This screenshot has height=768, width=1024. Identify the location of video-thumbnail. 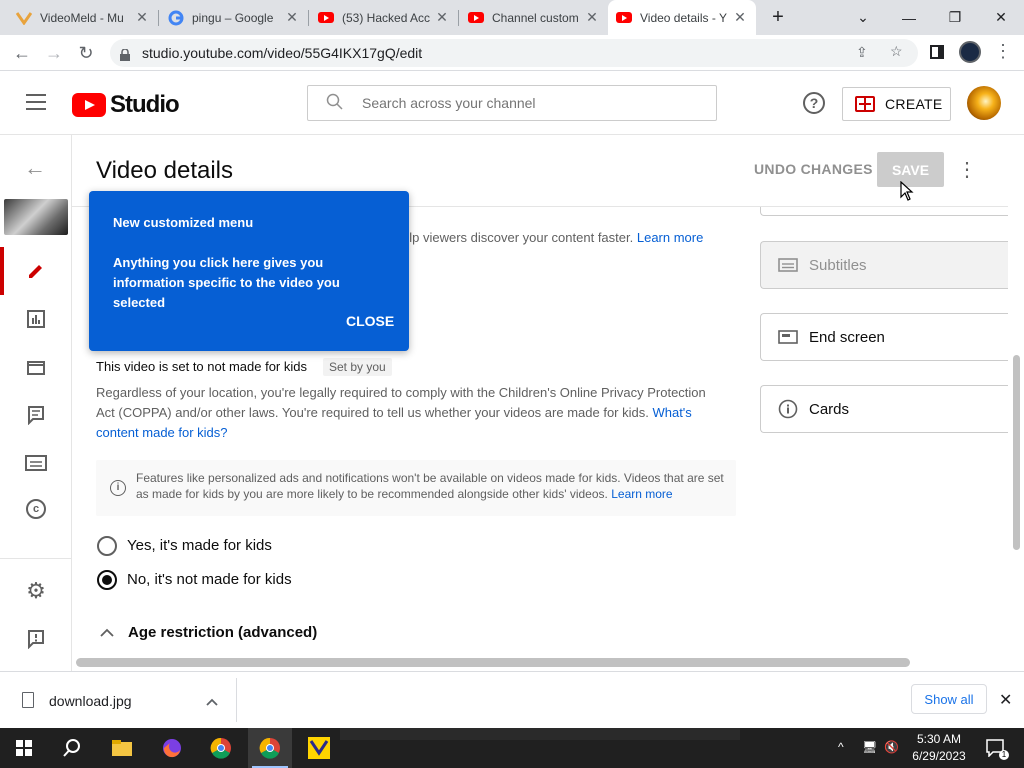
(36, 217).